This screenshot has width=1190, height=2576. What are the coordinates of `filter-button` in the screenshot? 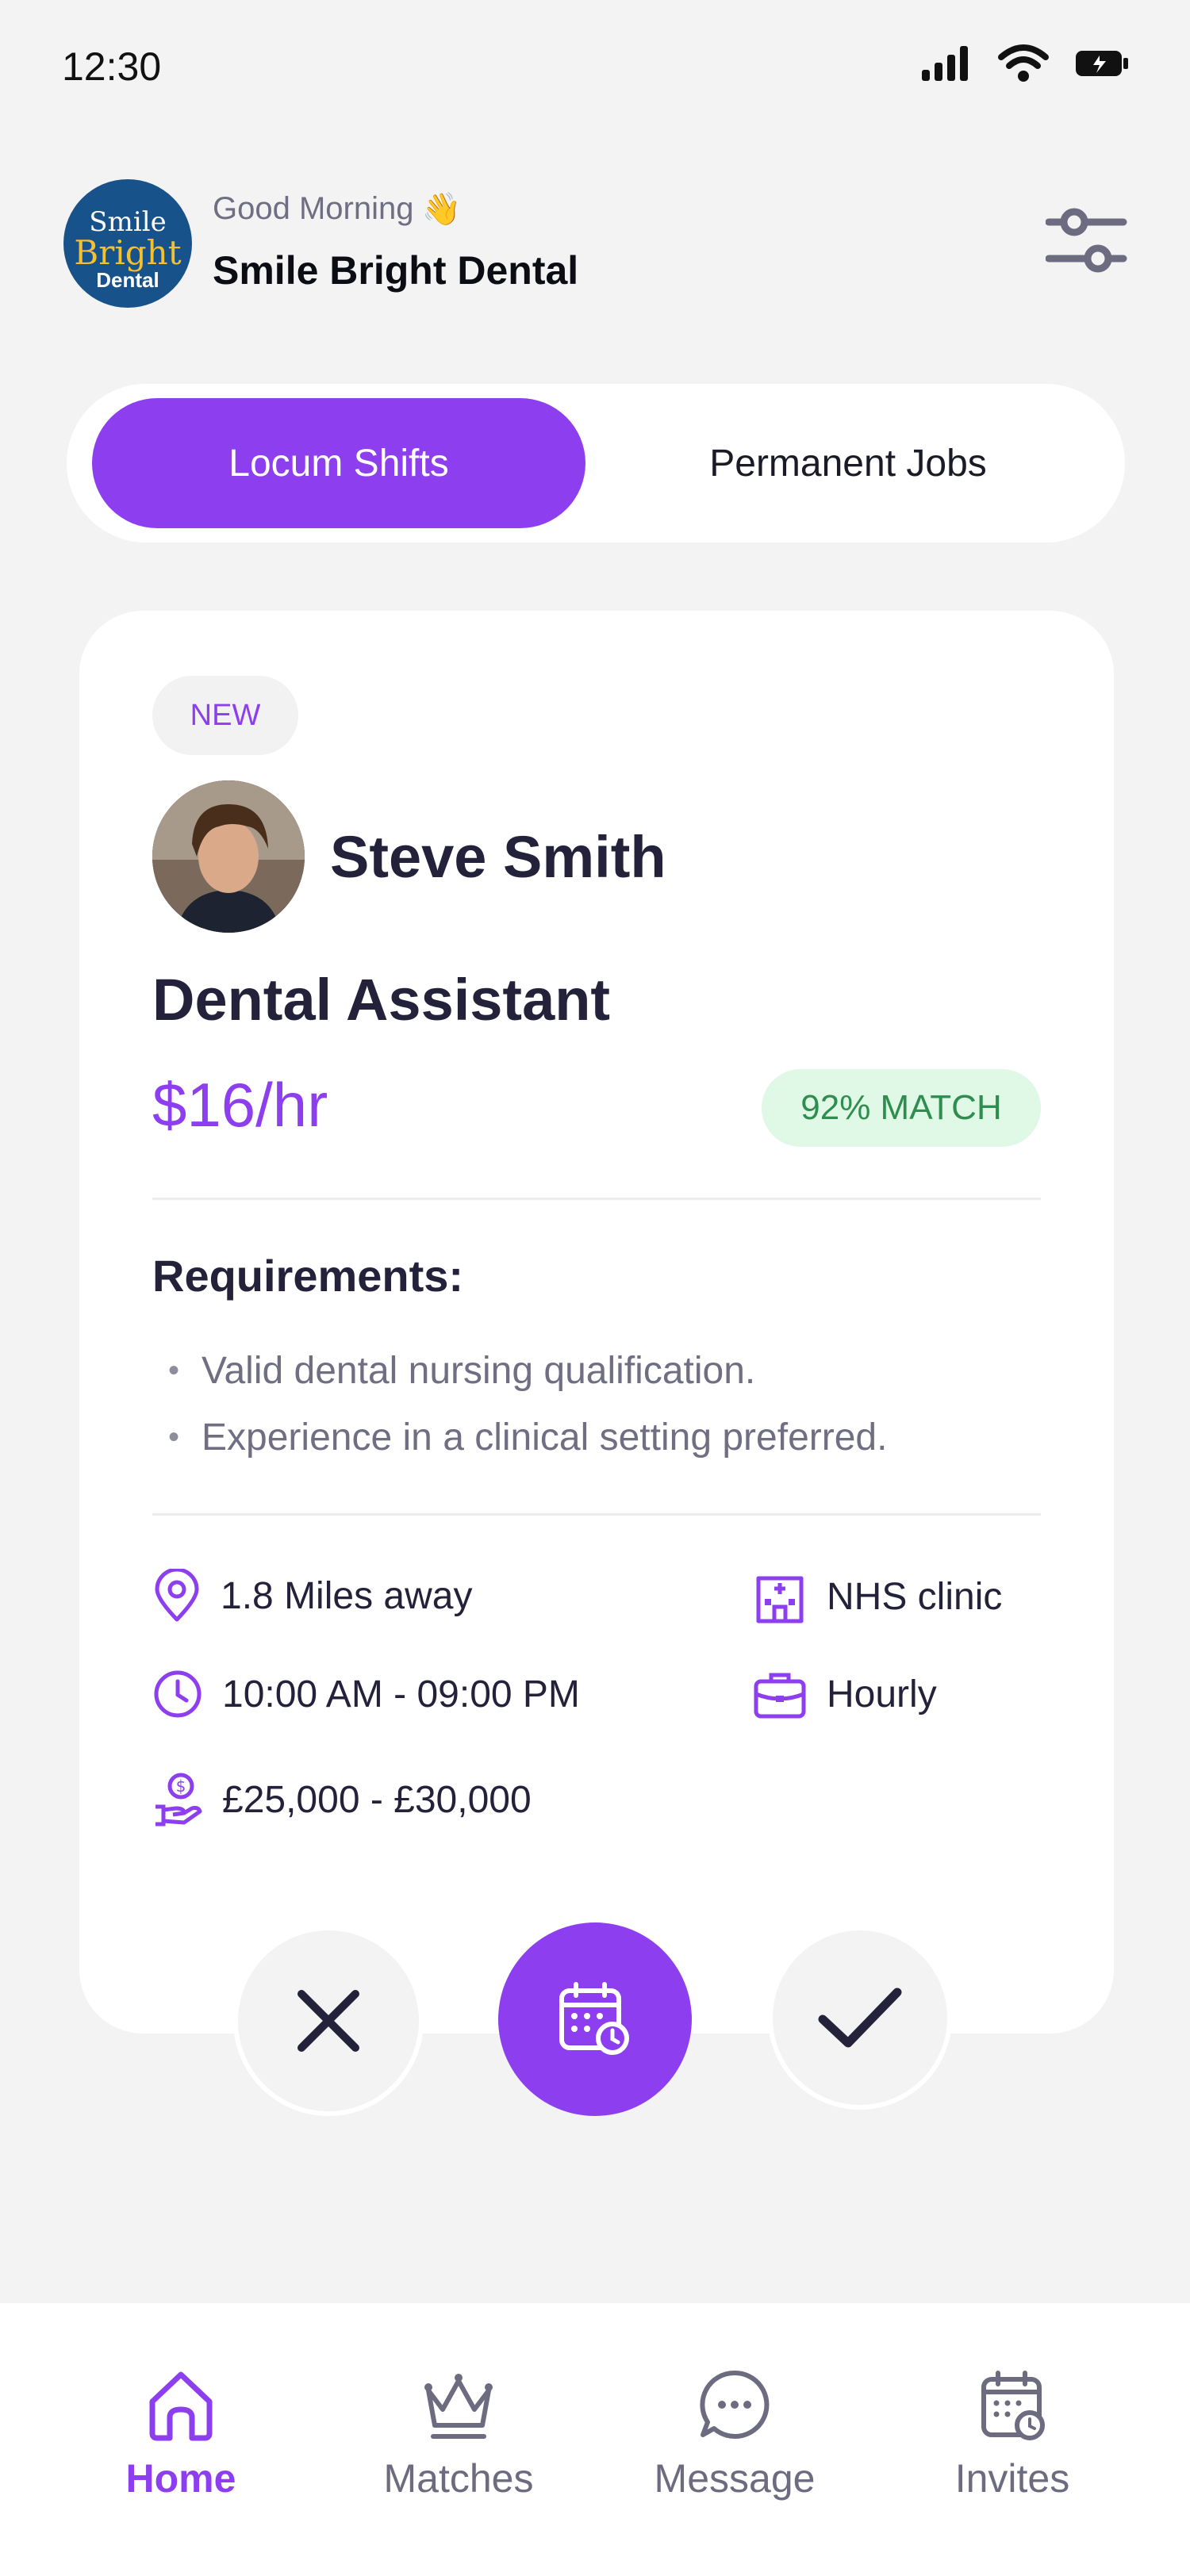 It's located at (1086, 241).